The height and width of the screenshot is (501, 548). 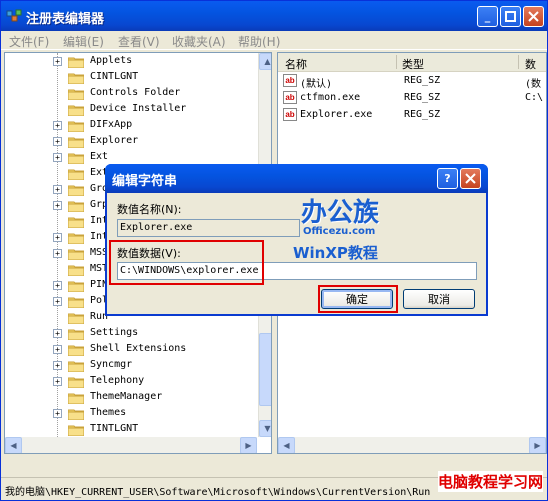 What do you see at coordinates (274, 16) in the screenshot?
I see `title-bar: 注册表编辑器 _` at bounding box center [274, 16].